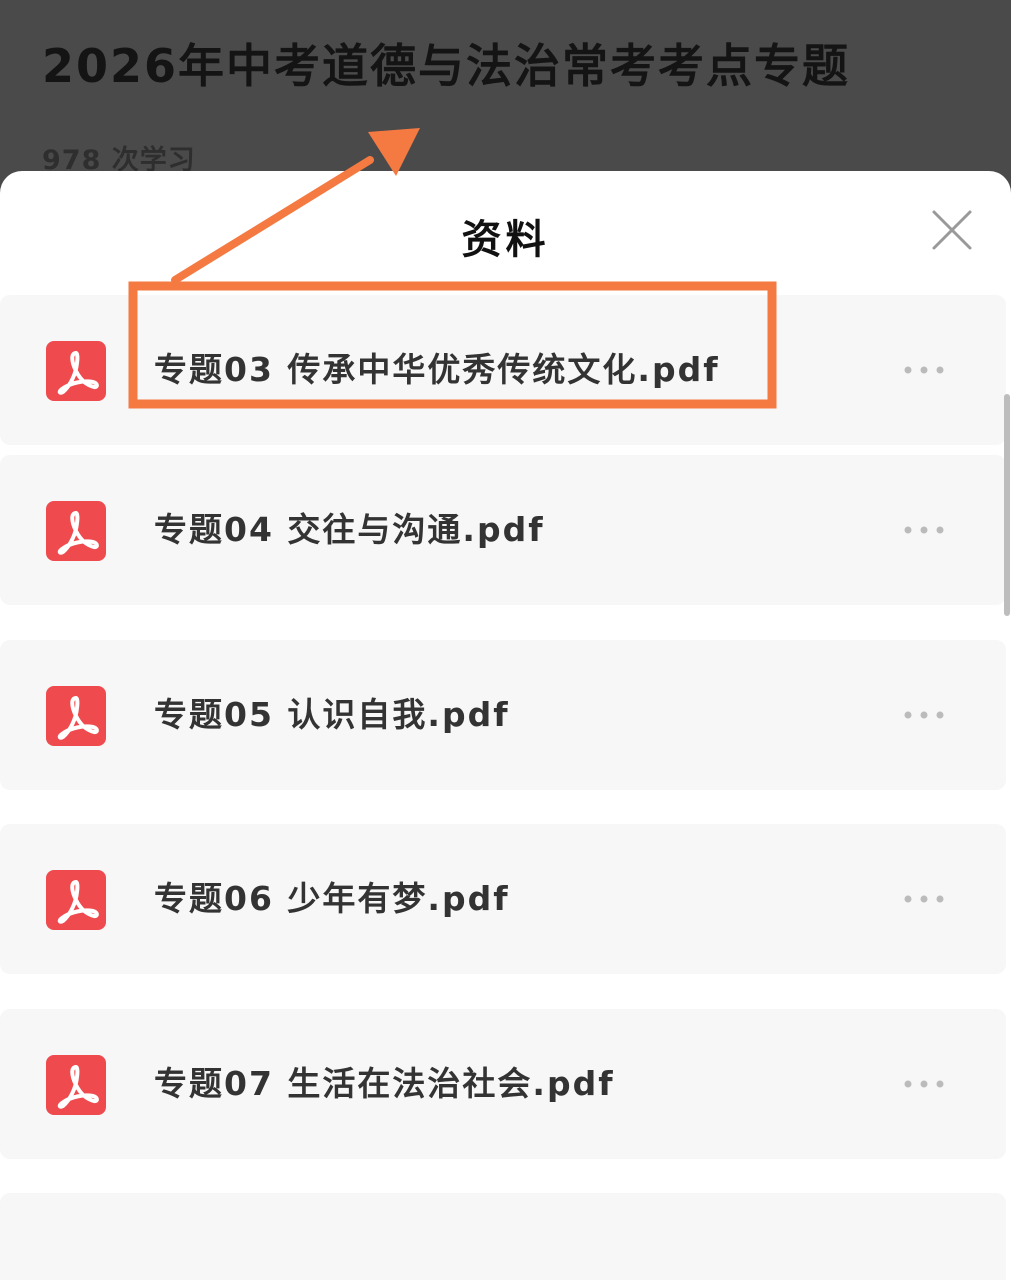 This screenshot has width=1011, height=1280. I want to click on file-name: 专题04 交往与沟通.pdf, so click(349, 529).